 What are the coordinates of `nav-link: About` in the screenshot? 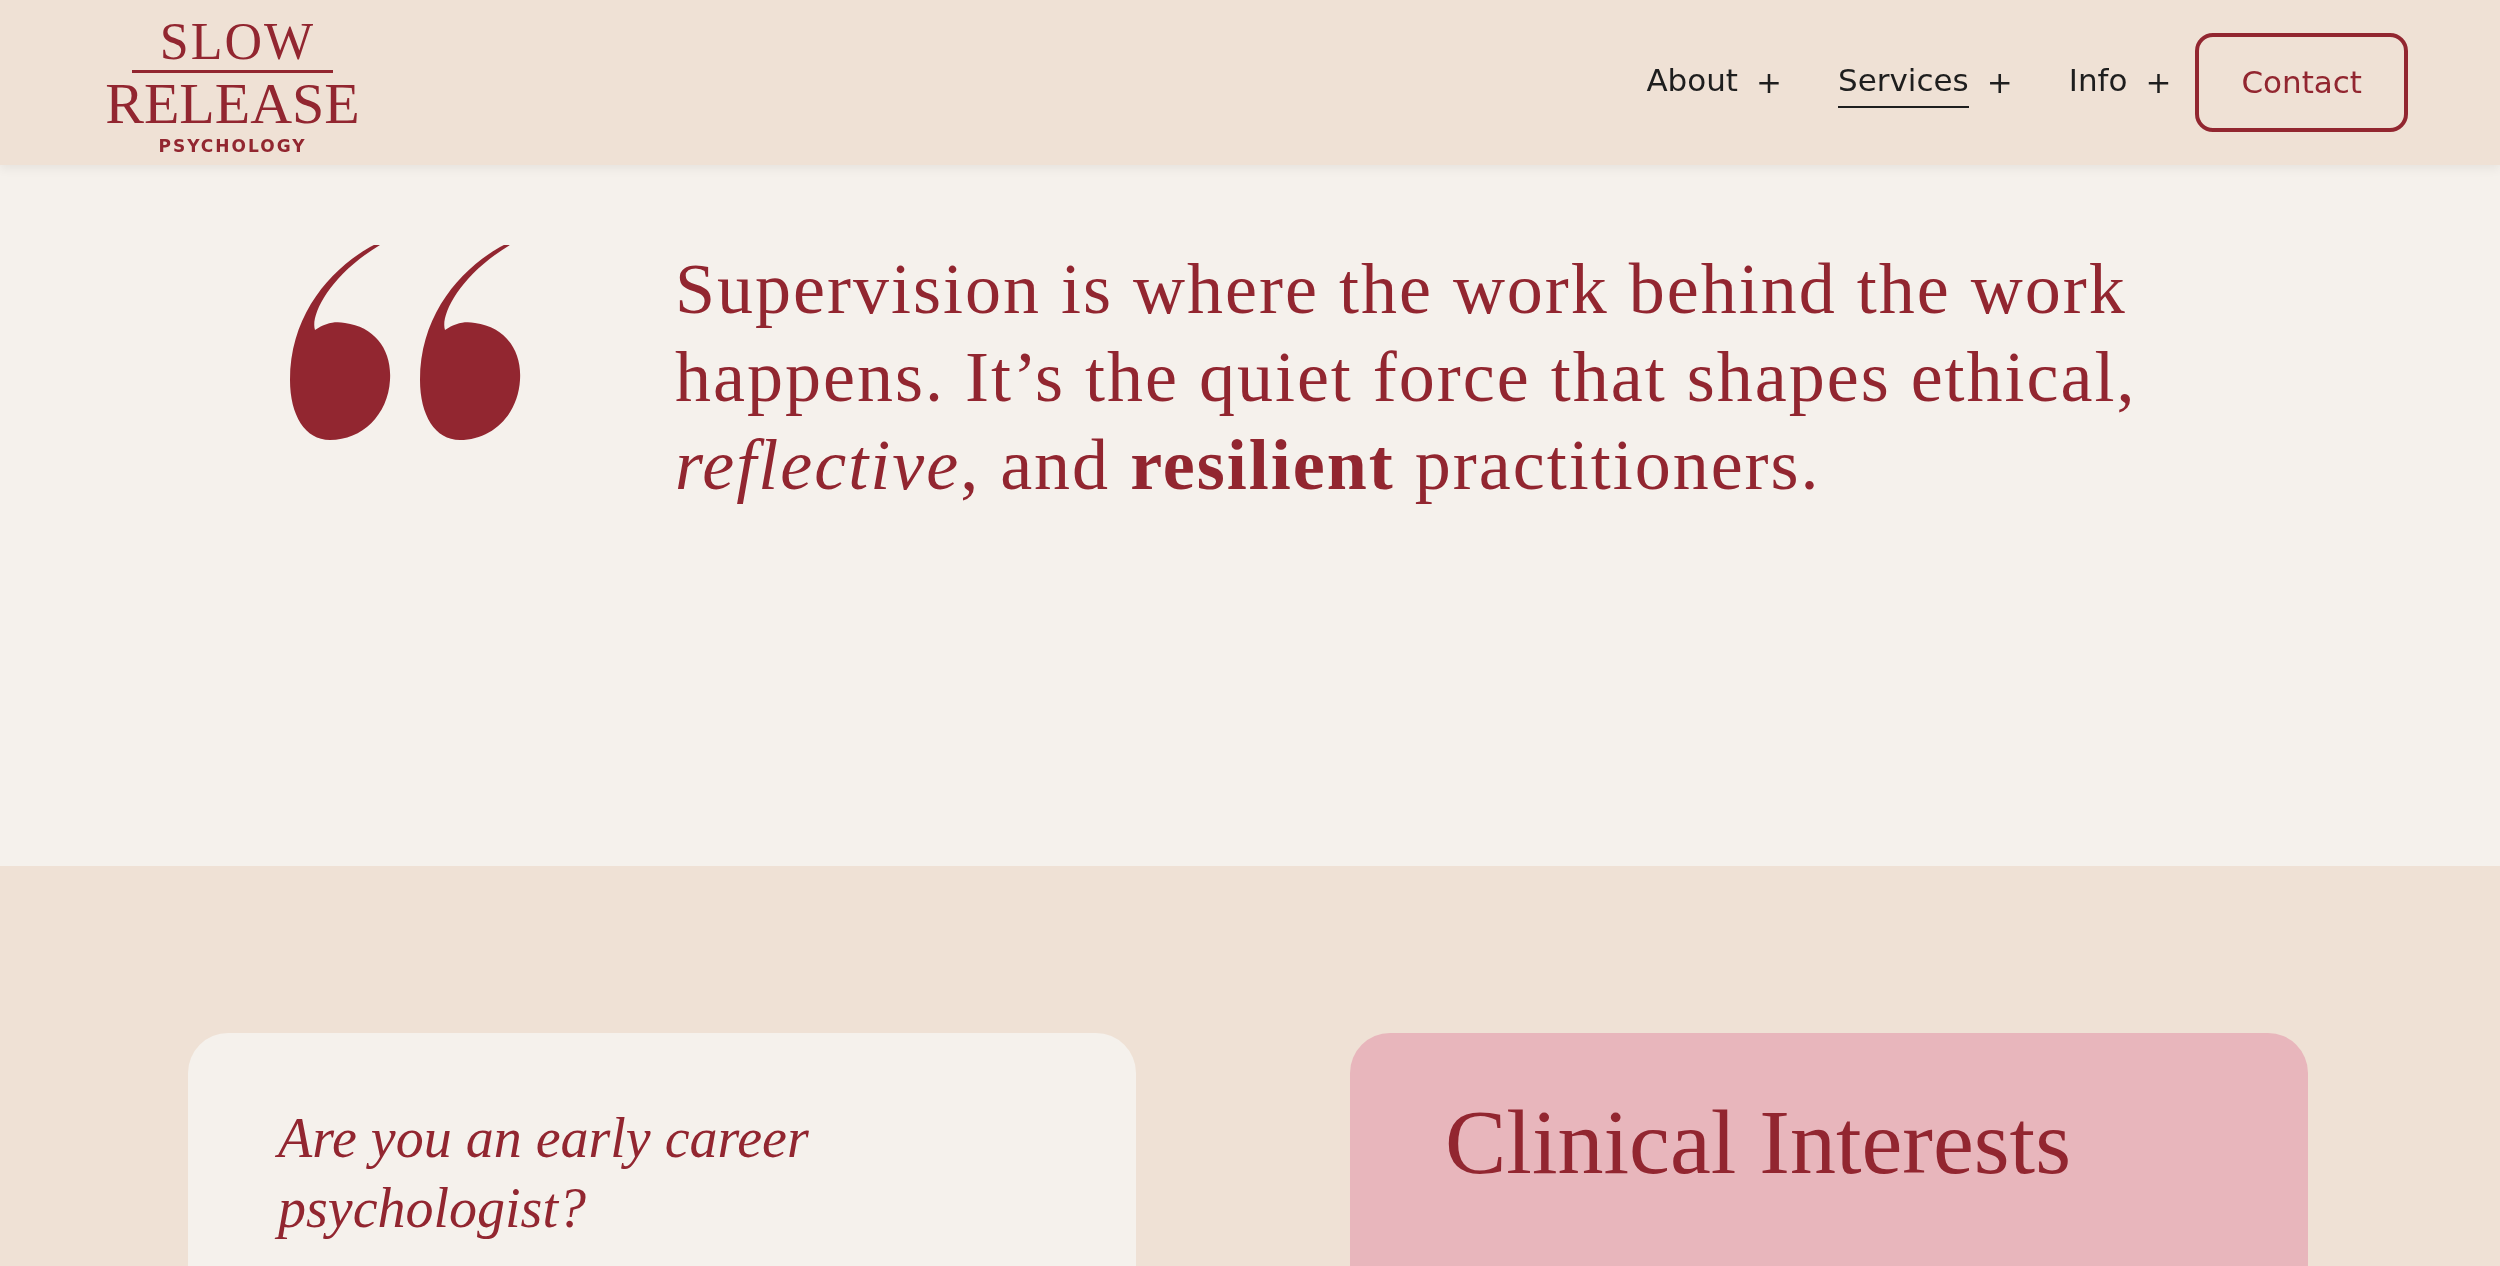 It's located at (1692, 82).